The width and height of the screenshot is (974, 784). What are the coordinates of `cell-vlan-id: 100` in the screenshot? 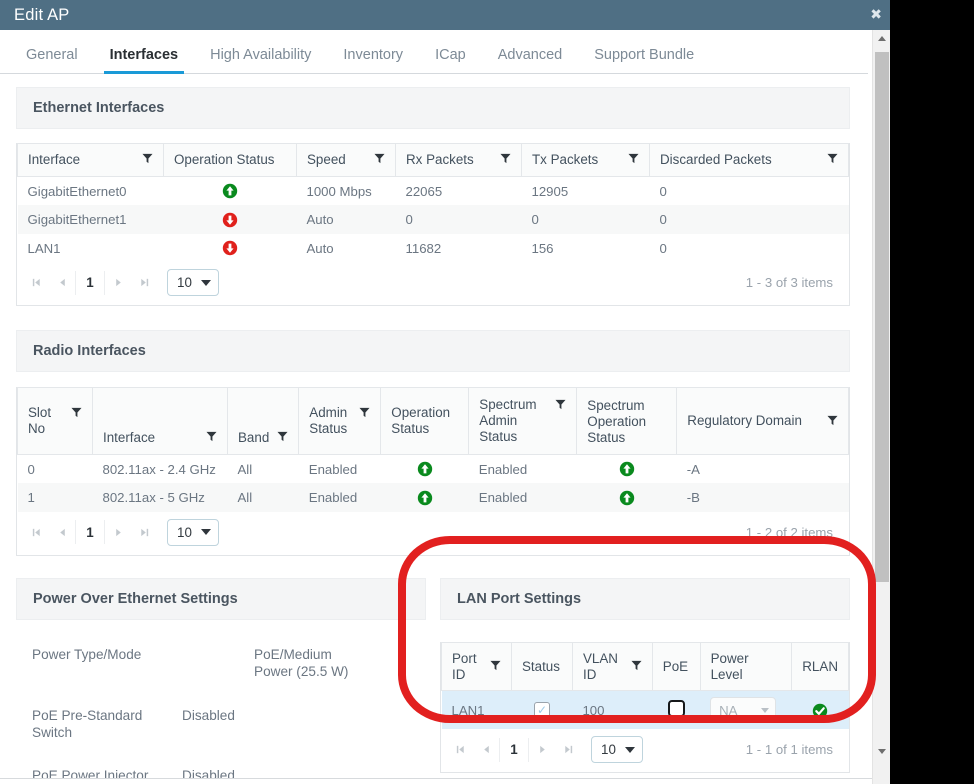 It's located at (593, 710).